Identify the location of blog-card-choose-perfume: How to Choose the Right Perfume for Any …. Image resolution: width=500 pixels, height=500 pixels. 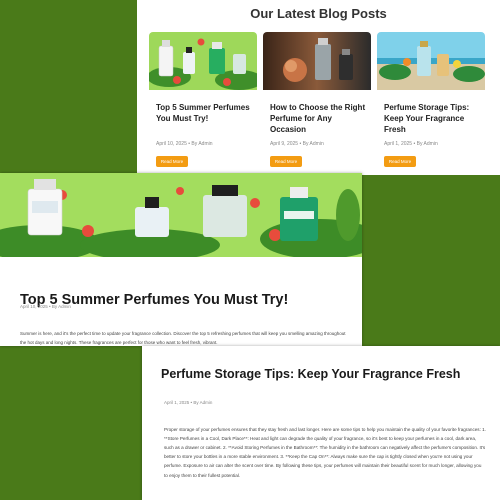
(317, 102).